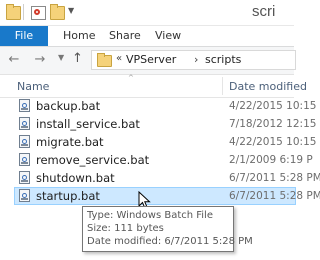 Image resolution: width=320 pixels, height=260 pixels. What do you see at coordinates (93, 160) in the screenshot?
I see `file-name: remove_service.bat` at bounding box center [93, 160].